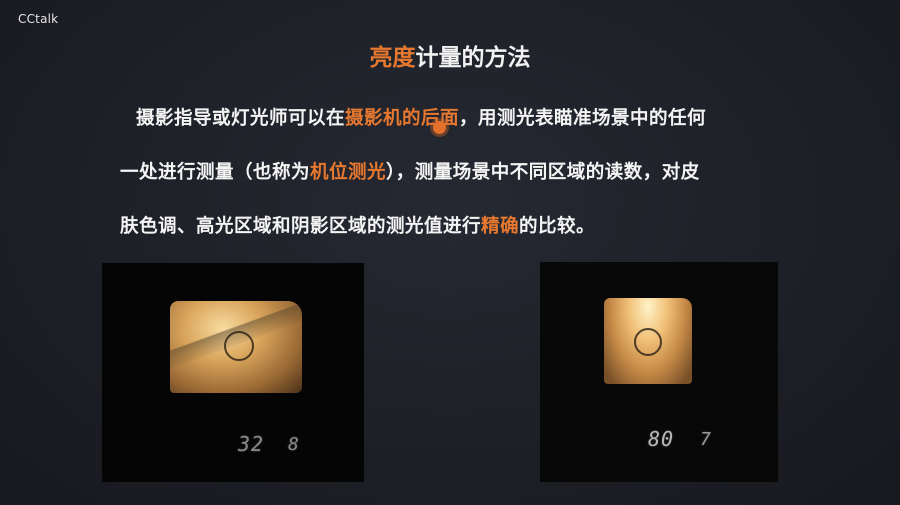 The image size is (900, 505). Describe the element at coordinates (301, 226) in the screenshot. I see `body-line-3-text: 肤色调、高光区域和阴影区域的测光值进行` at that location.